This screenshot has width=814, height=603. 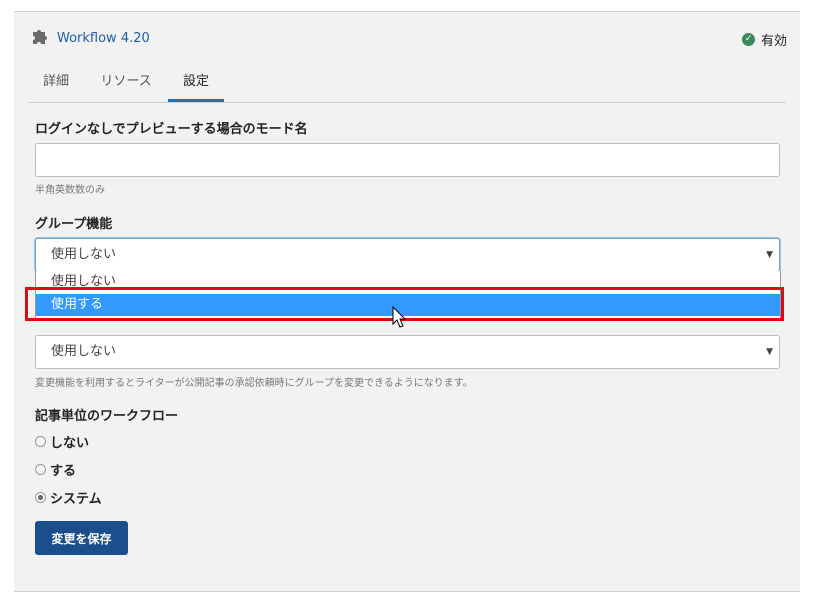 I want to click on article-workflow-label: 記事単位のワークフロー, so click(x=107, y=416).